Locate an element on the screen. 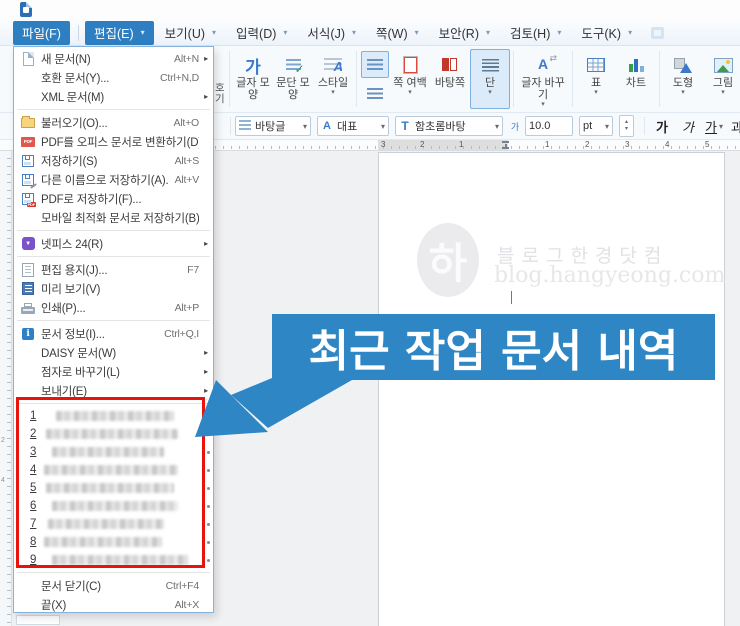 The height and width of the screenshot is (626, 740). menubar-item-edit: 편집(E) ▾ is located at coordinates (119, 32).